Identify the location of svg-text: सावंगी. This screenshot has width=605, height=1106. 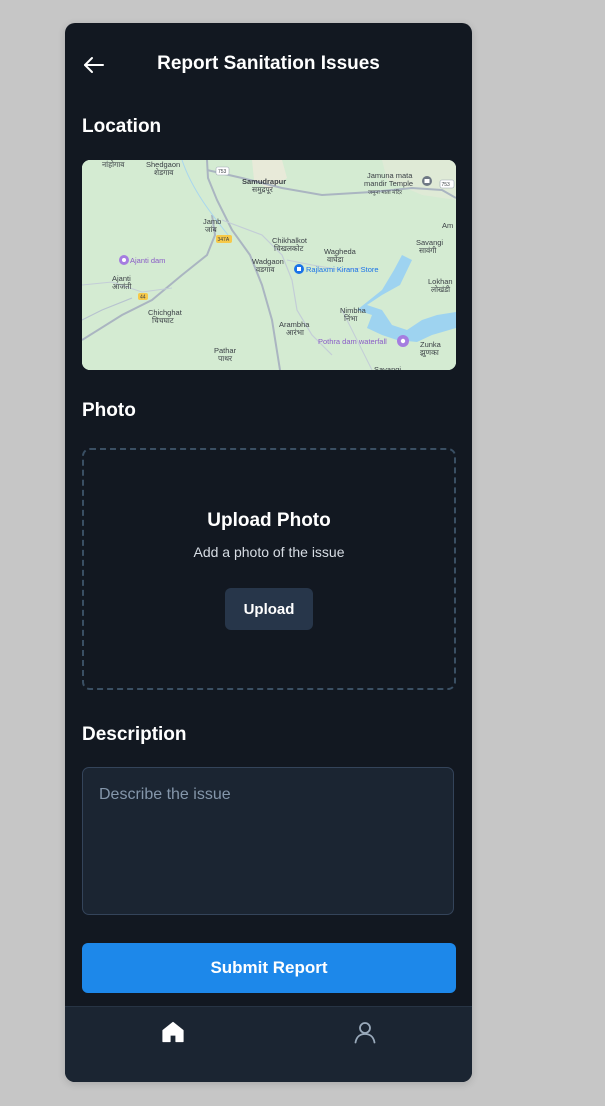
(428, 250).